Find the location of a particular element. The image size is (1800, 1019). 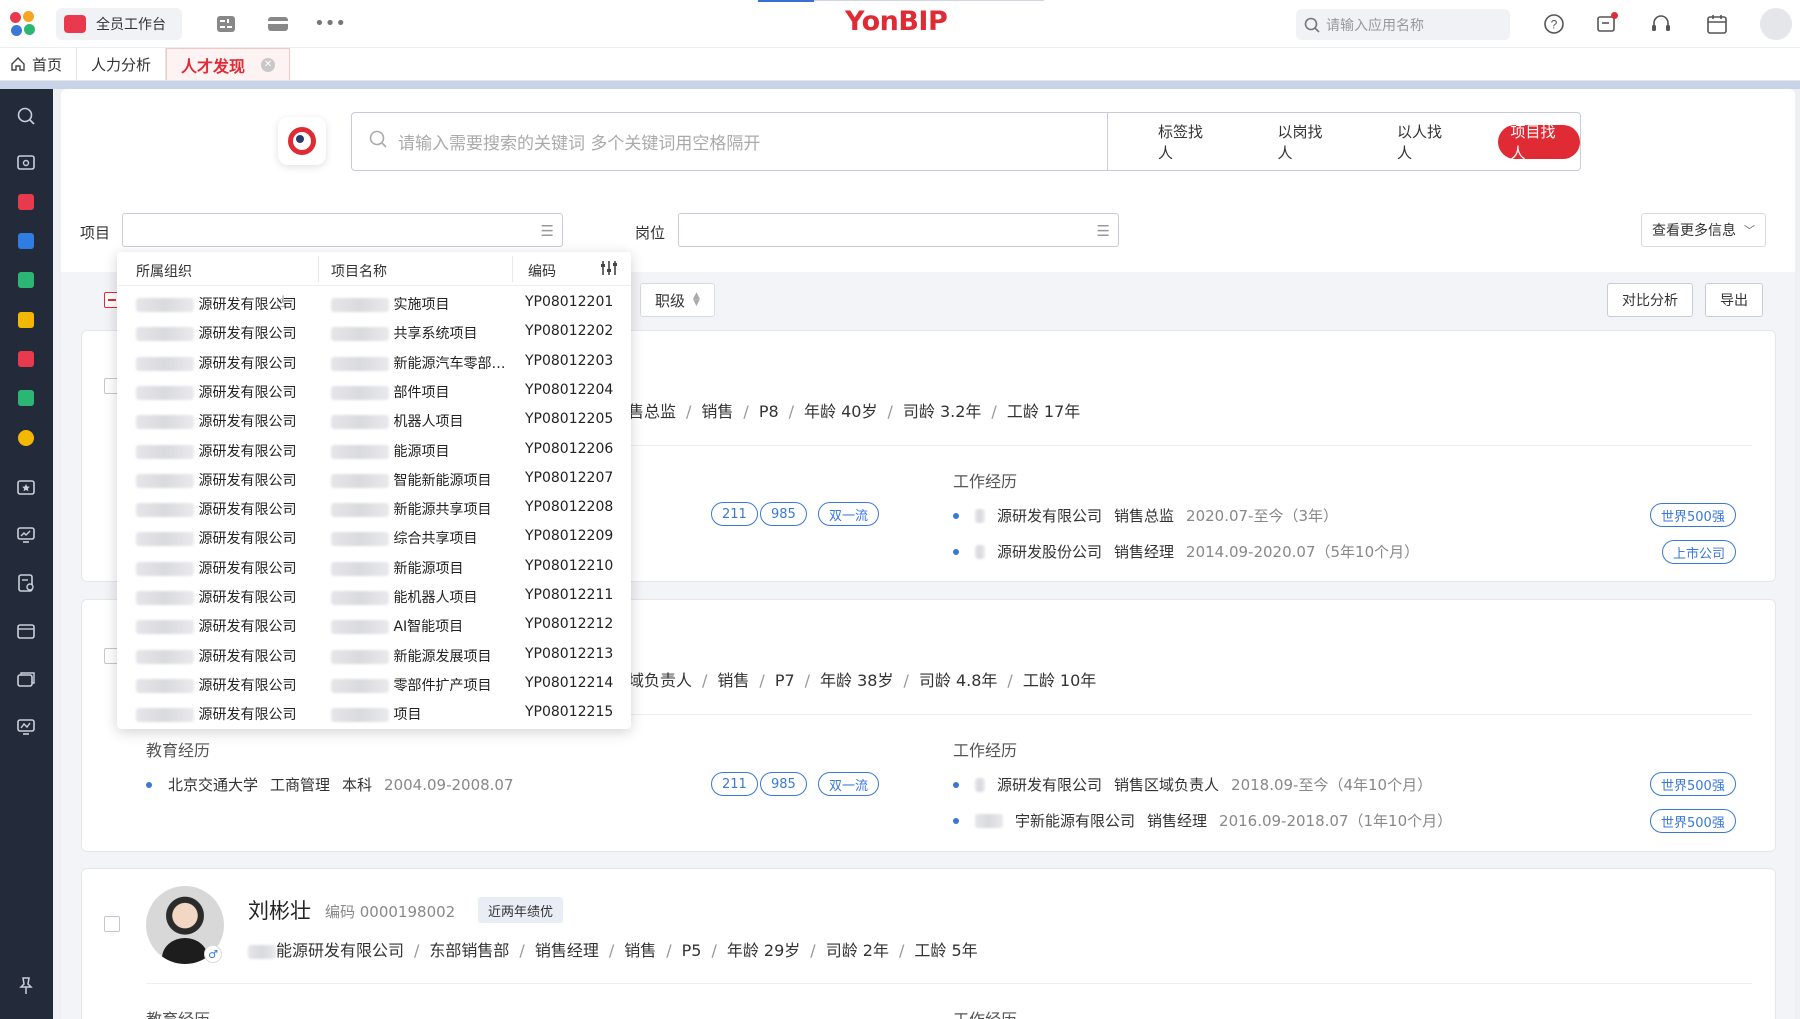

row-code: YP08012212 is located at coordinates (569, 624).